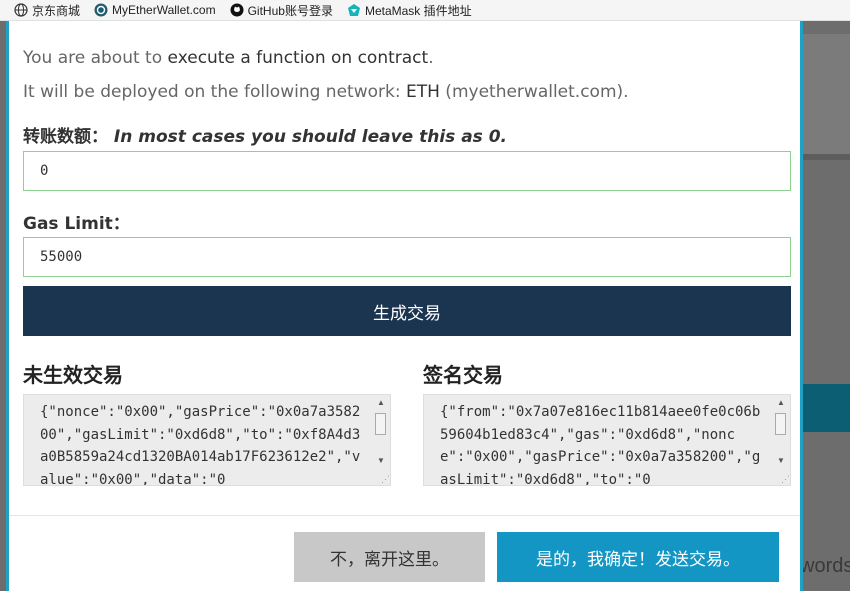  What do you see at coordinates (826, 94) in the screenshot?
I see `background-panel` at bounding box center [826, 94].